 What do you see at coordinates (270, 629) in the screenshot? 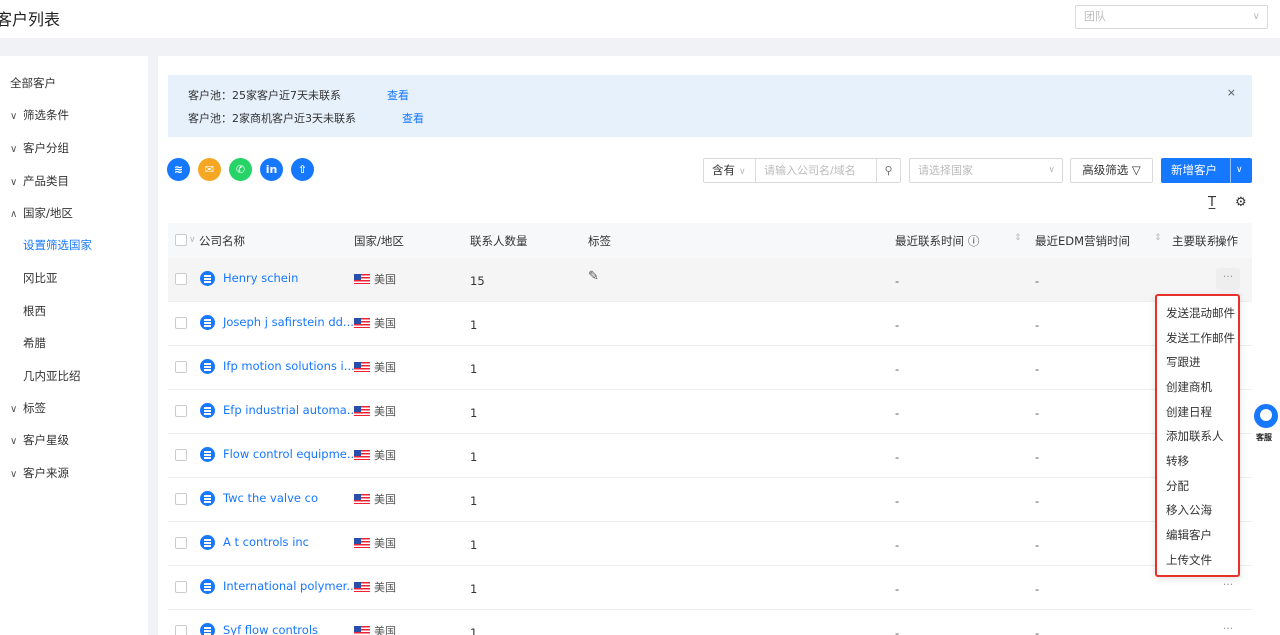
I see `company-name-link: Syf flow controls` at bounding box center [270, 629].